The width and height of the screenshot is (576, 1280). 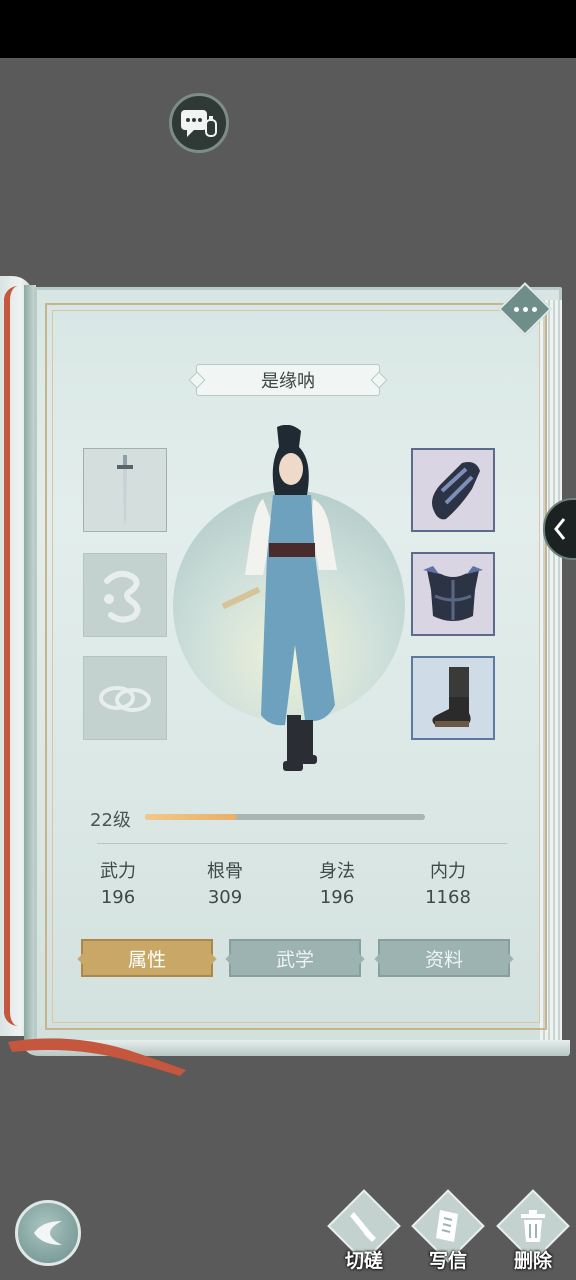 I want to click on stat-internal-energy: 内力 1168, so click(x=448, y=886).